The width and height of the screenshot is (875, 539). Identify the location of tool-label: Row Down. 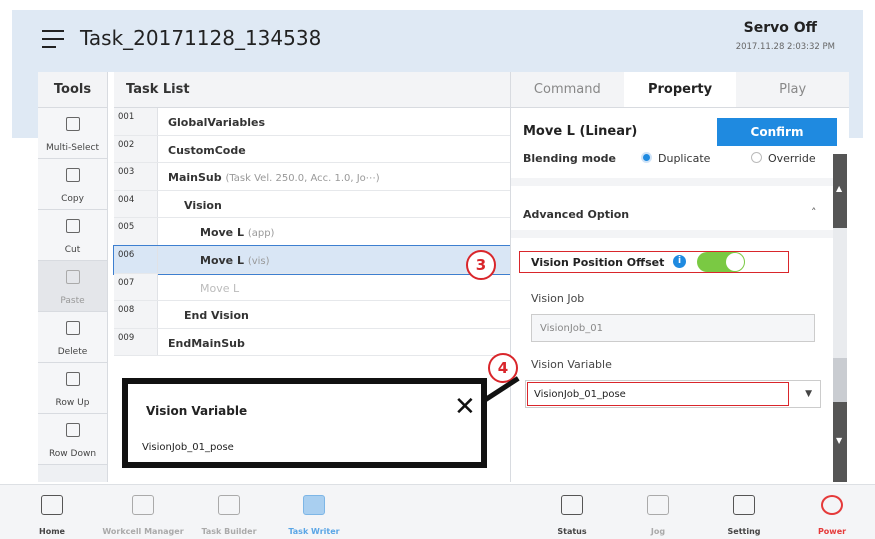
(72, 454).